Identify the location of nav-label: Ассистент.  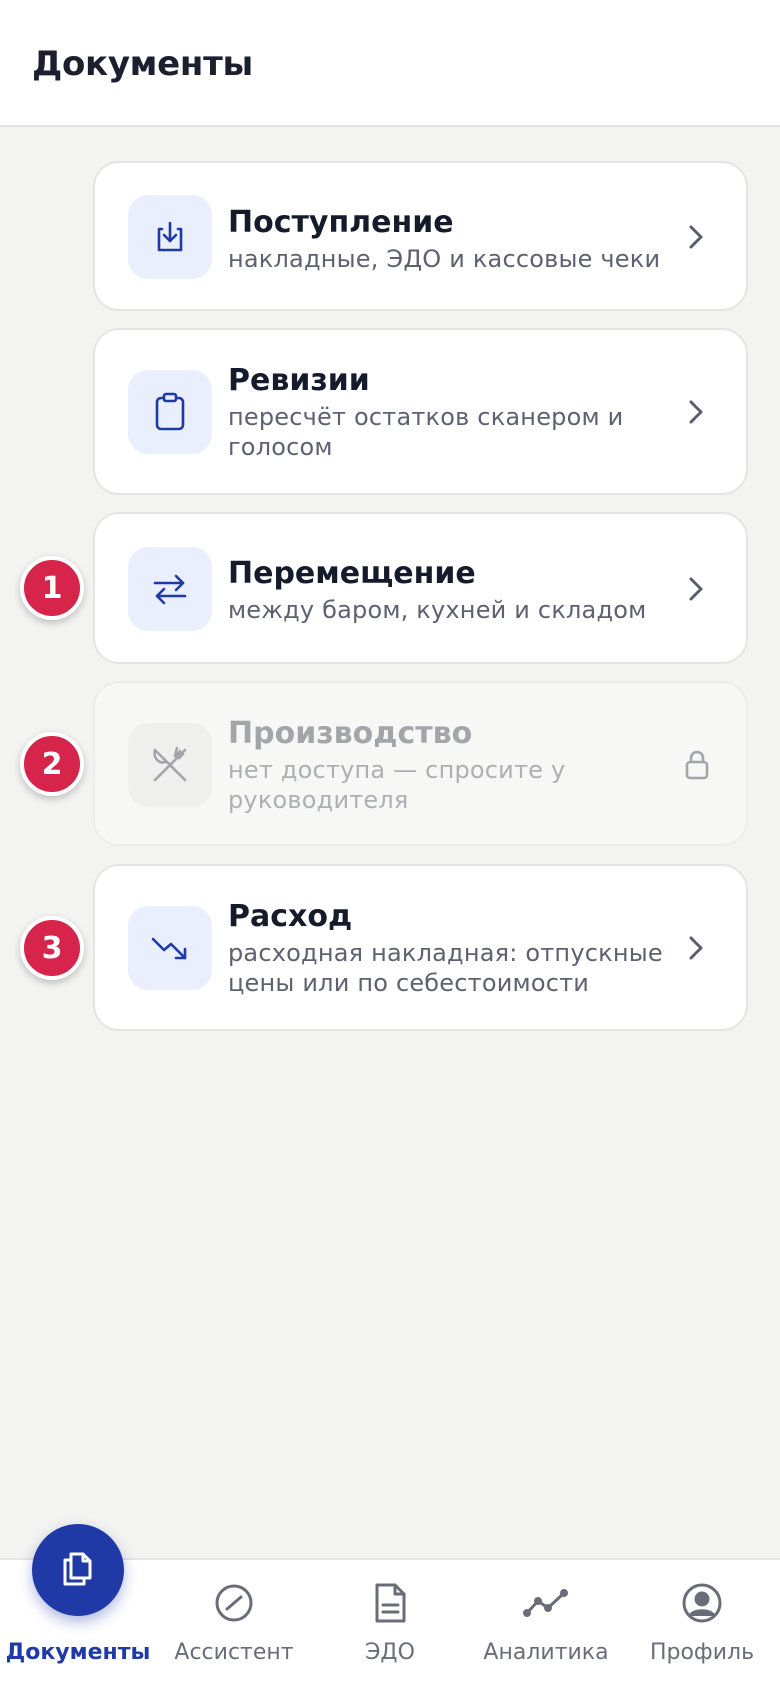
(234, 1652).